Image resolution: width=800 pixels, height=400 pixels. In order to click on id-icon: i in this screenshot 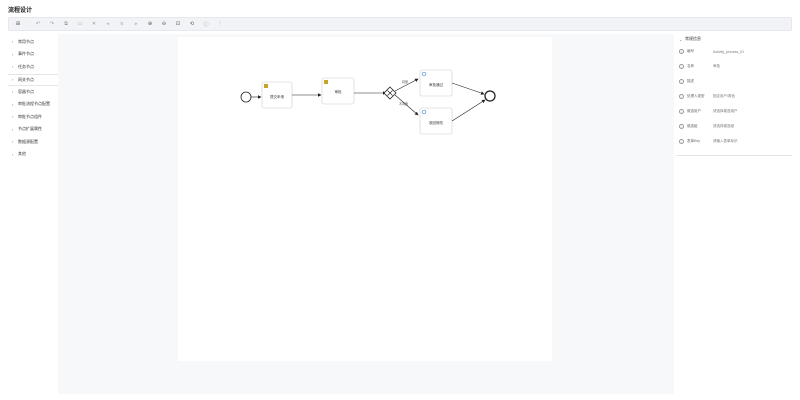, I will do `click(681, 51)`.